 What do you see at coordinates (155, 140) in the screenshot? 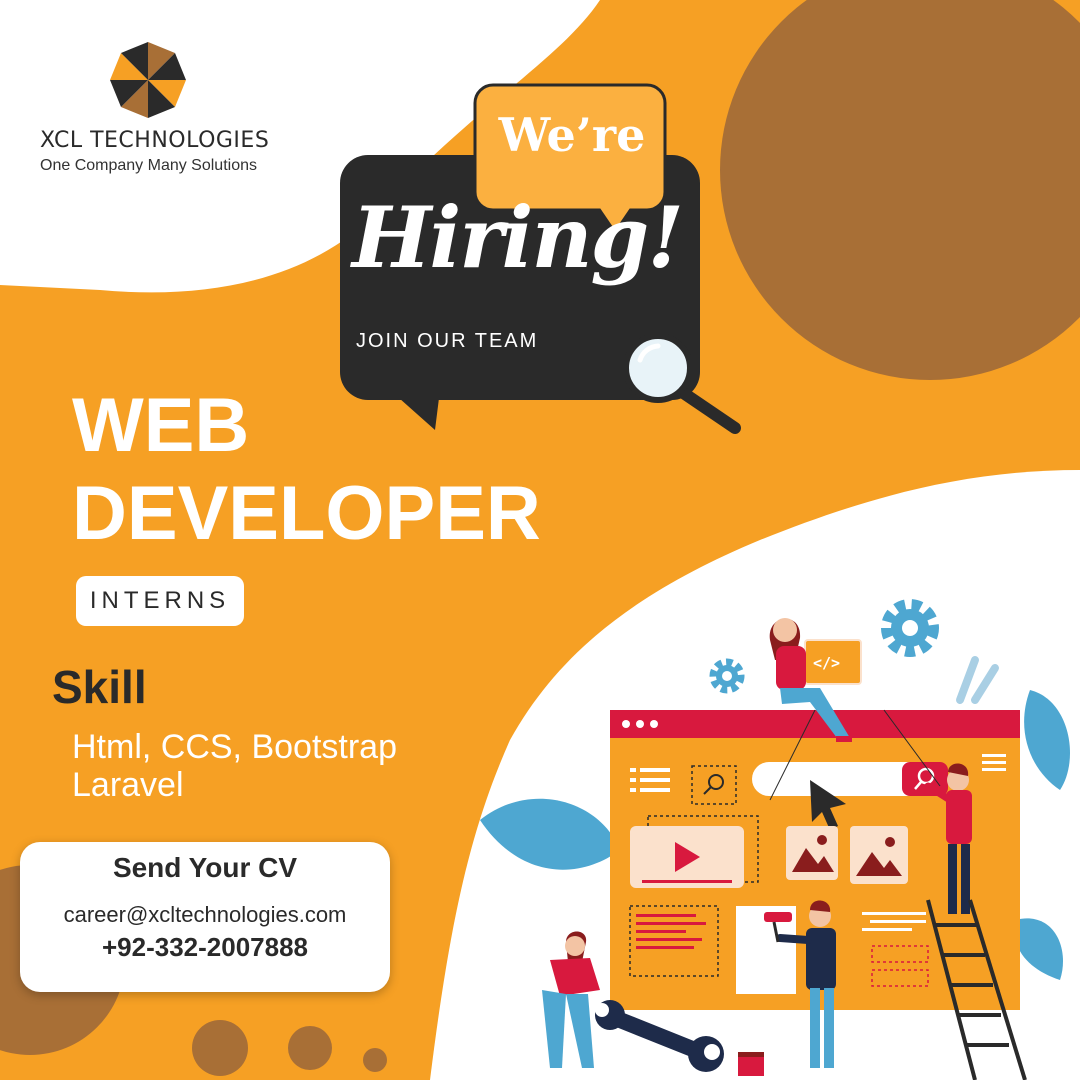
I see `brand-name: XCL TECHNOLOGIES` at bounding box center [155, 140].